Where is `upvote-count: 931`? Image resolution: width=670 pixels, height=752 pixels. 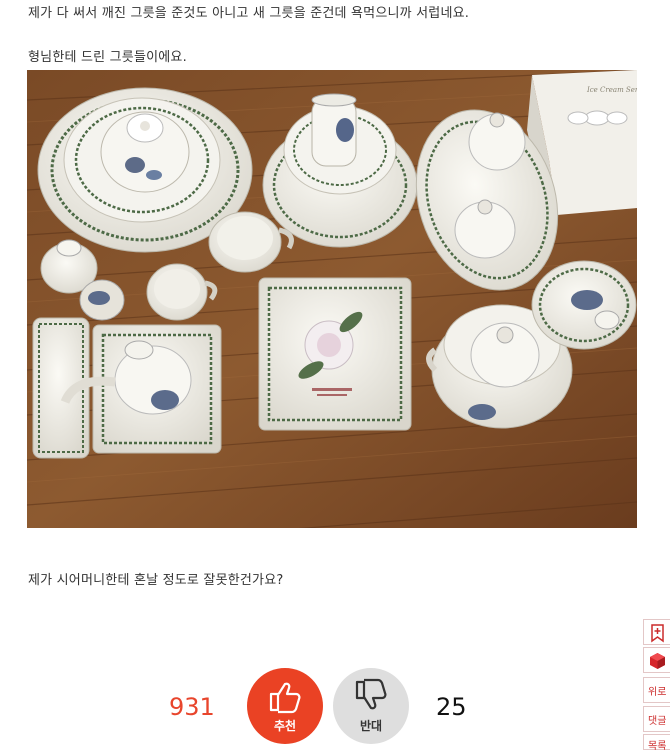
upvote-count: 931 is located at coordinates (192, 707).